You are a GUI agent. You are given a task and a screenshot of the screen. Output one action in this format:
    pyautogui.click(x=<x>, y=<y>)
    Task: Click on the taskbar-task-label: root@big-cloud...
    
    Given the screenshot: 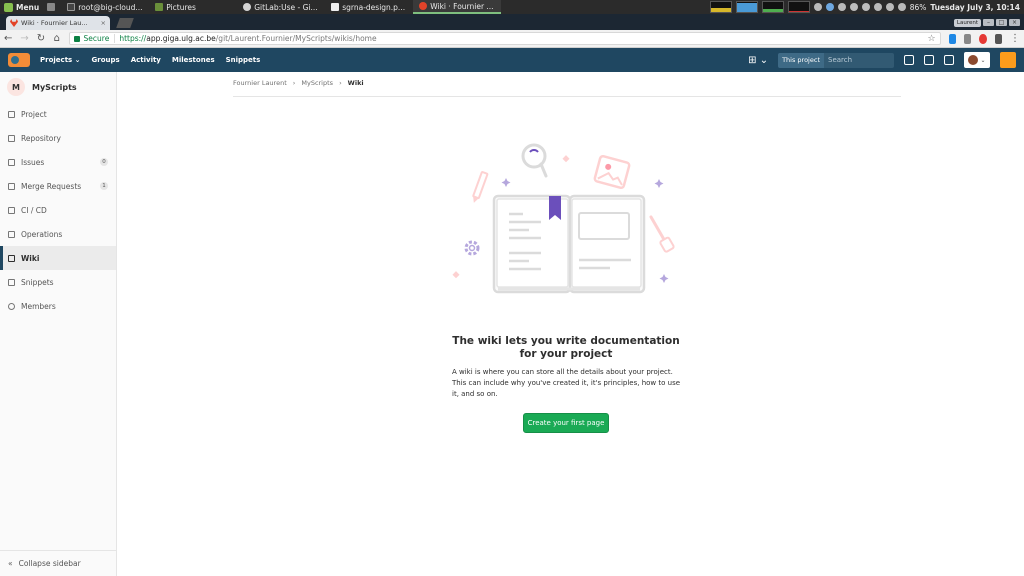 What is the action you would take?
    pyautogui.click(x=110, y=7)
    